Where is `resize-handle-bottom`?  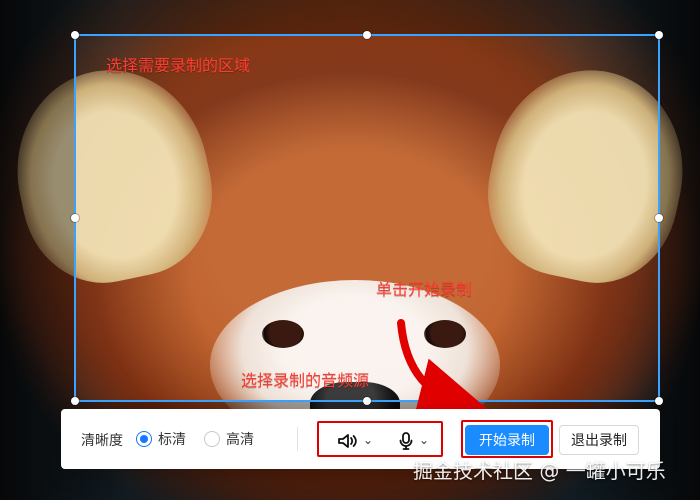
resize-handle-bottom is located at coordinates (367, 401).